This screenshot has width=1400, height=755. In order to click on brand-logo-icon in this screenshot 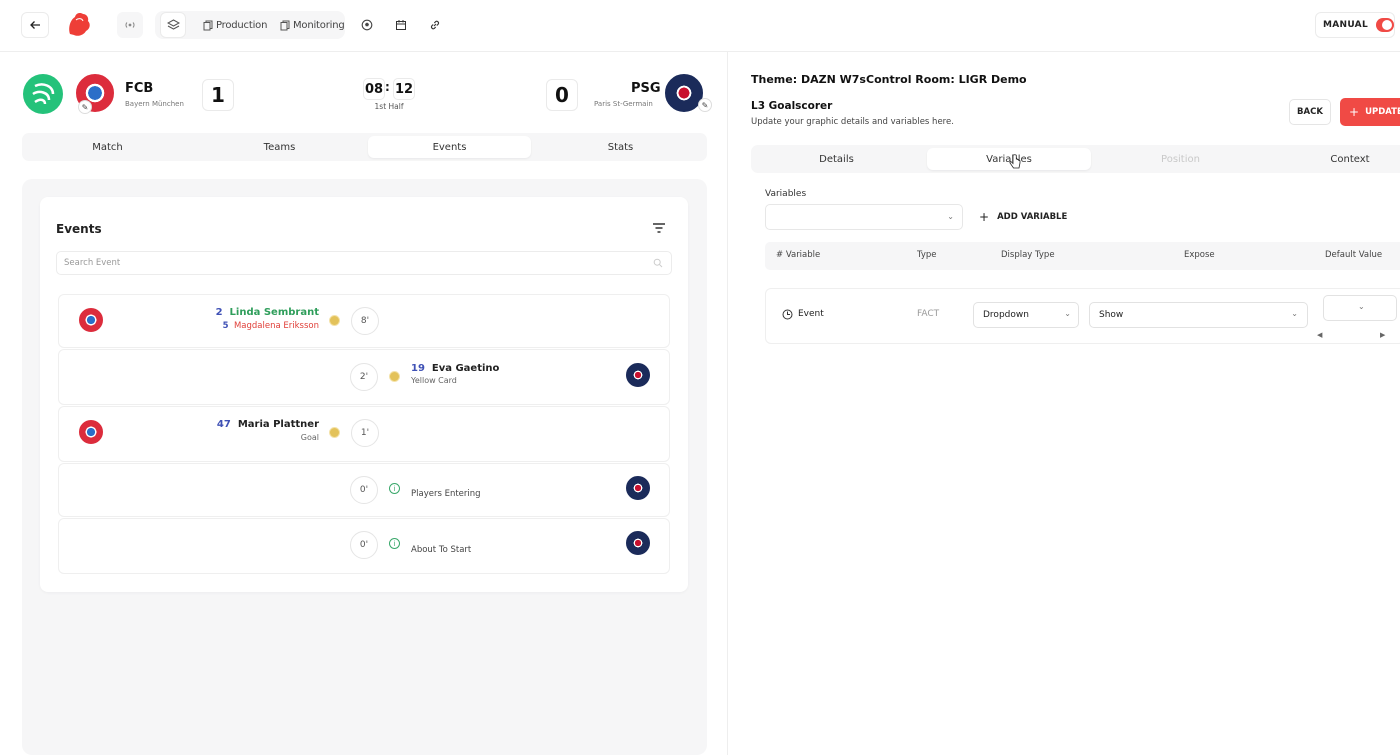, I will do `click(43, 94)`.